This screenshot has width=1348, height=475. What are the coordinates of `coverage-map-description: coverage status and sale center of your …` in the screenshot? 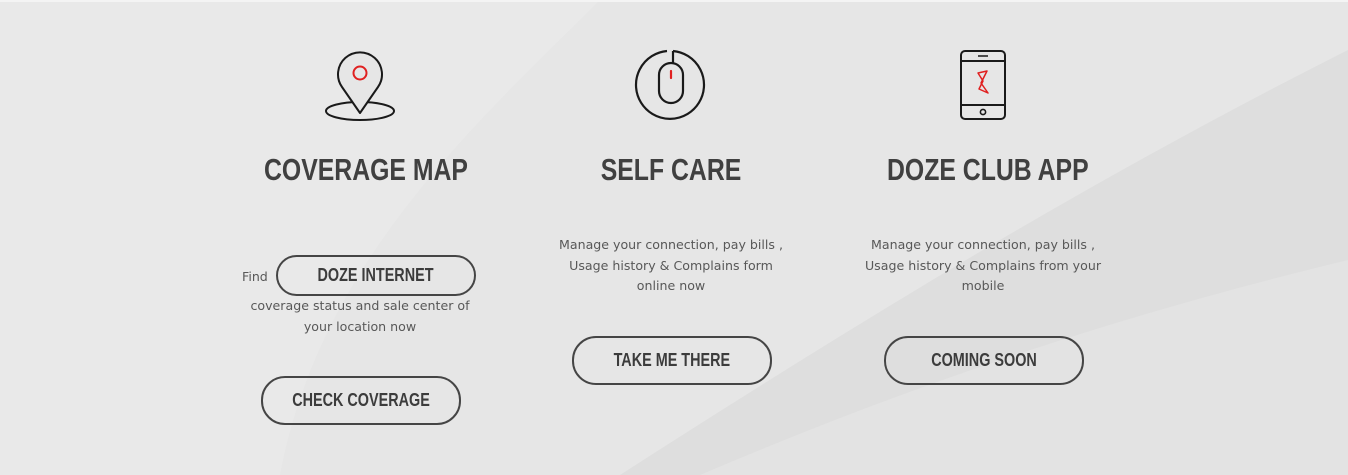 It's located at (360, 316).